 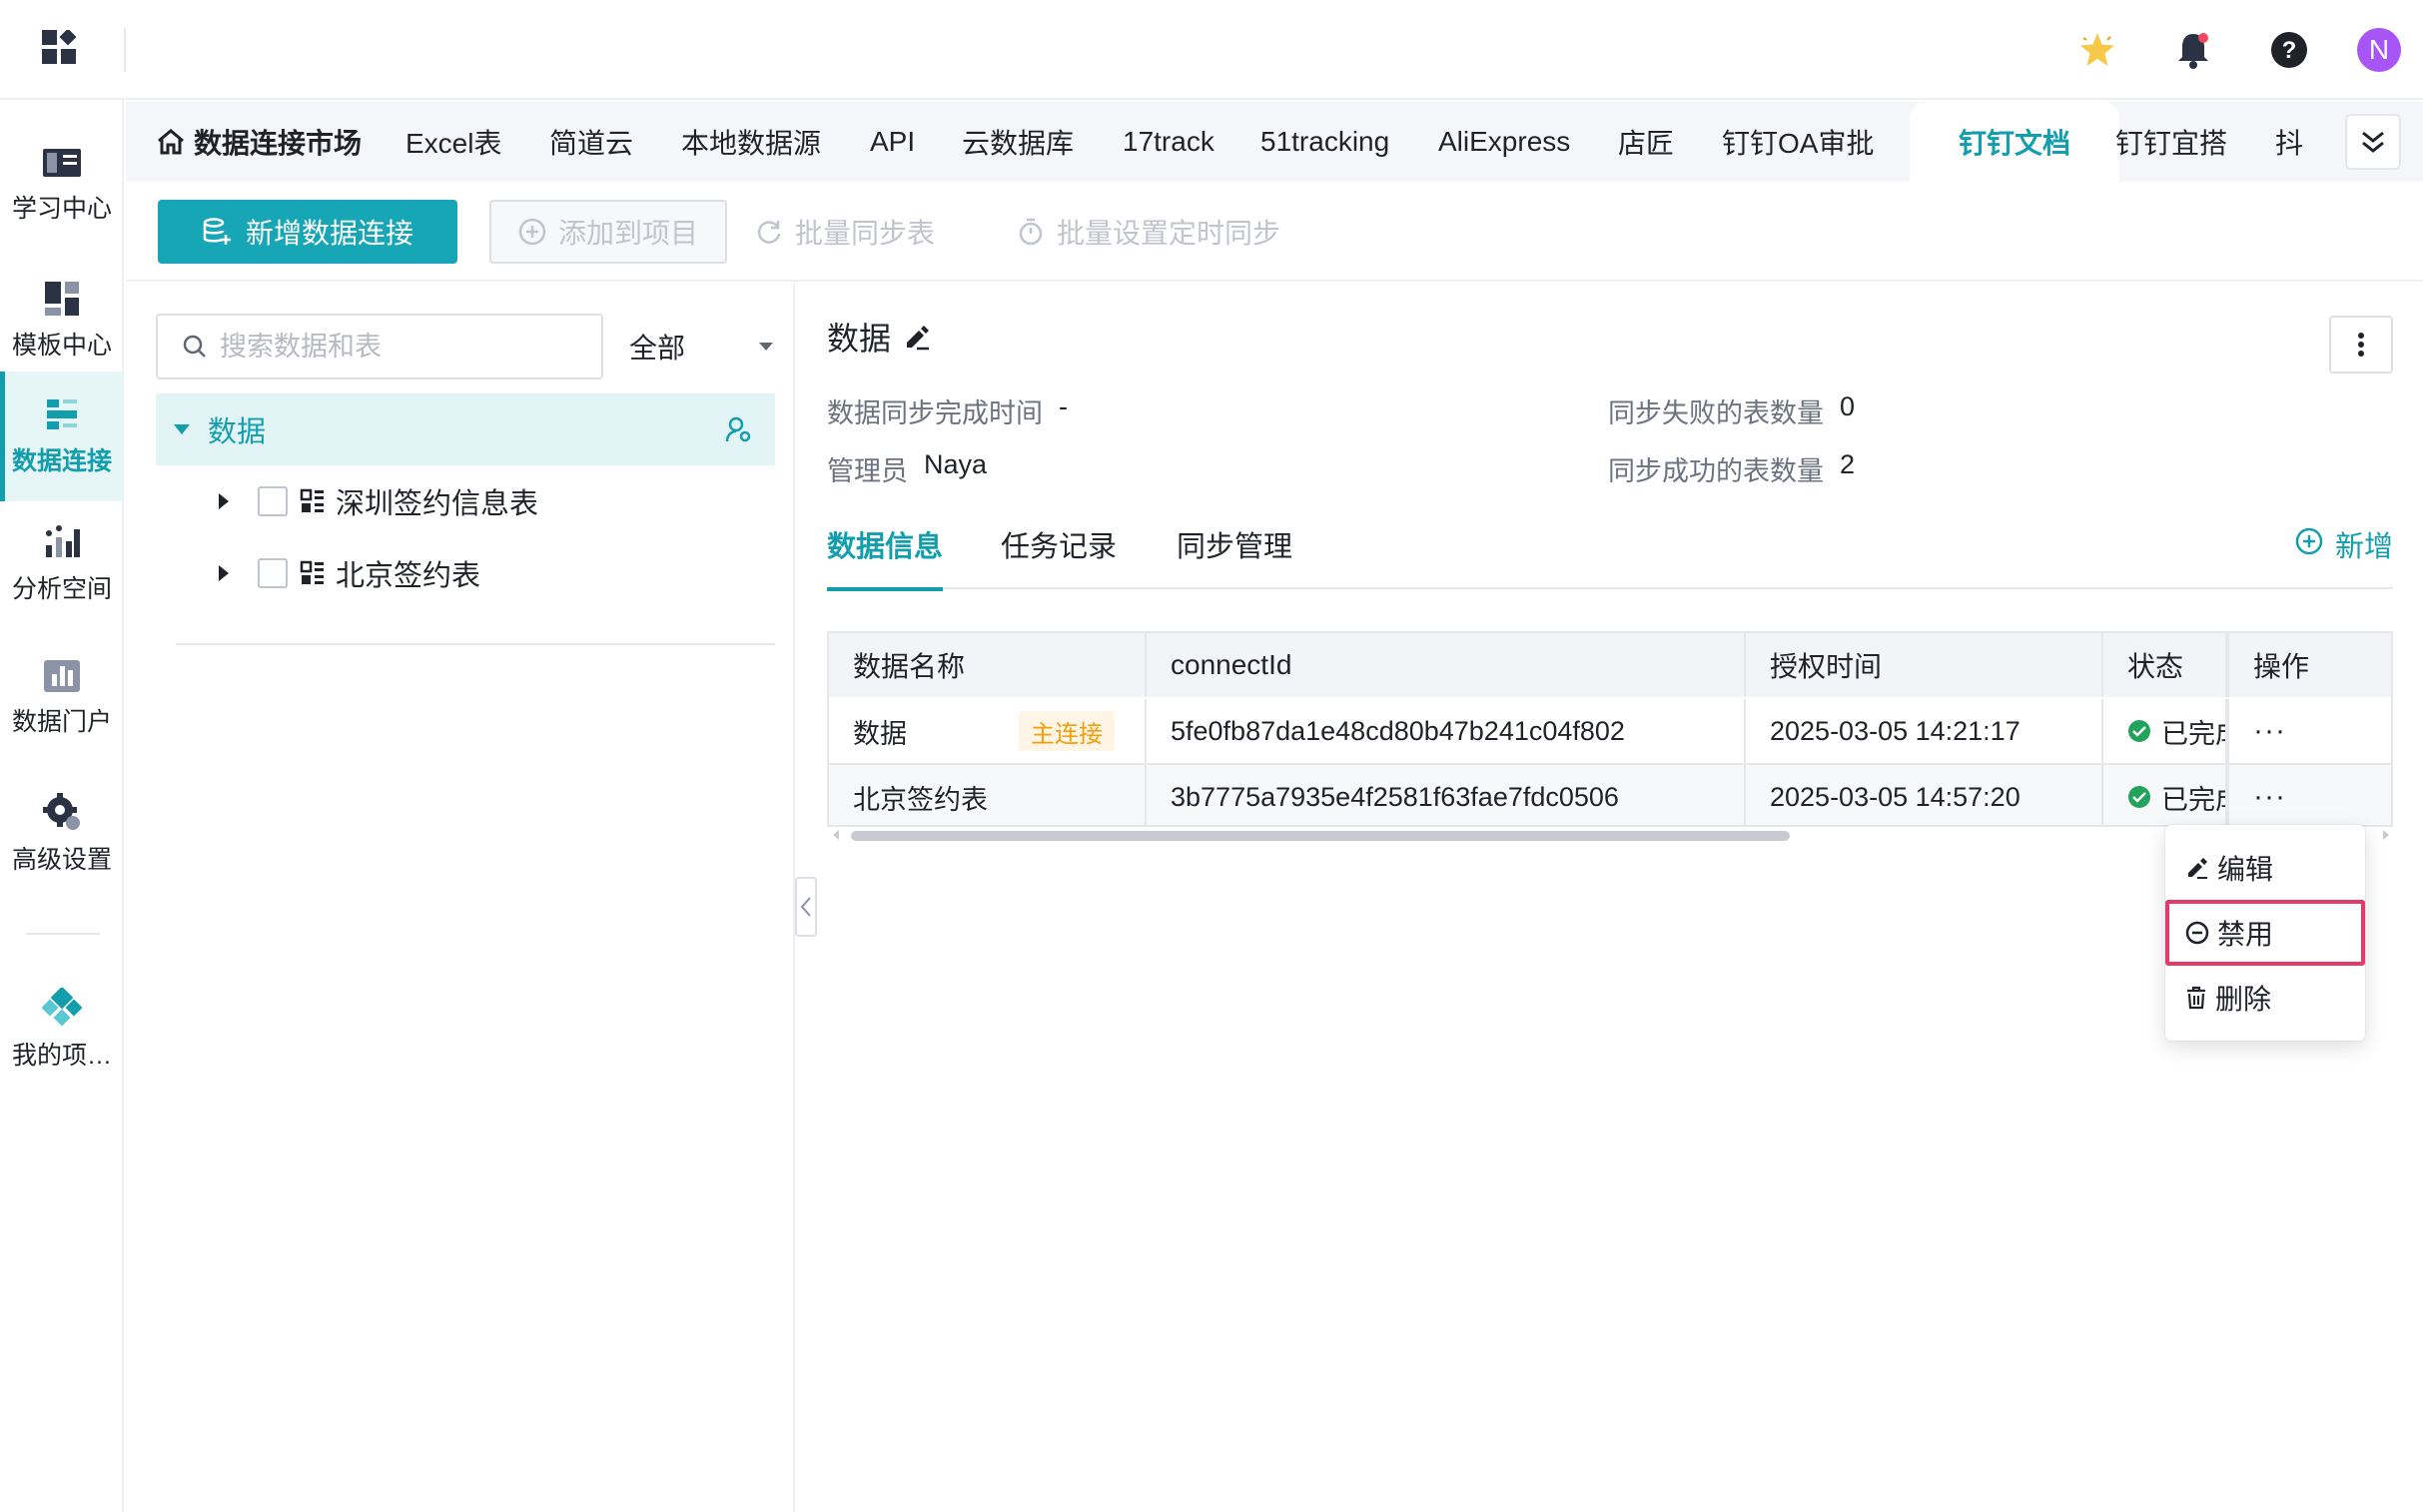 What do you see at coordinates (1067, 731) in the screenshot?
I see `main-connection-badge: 主连接` at bounding box center [1067, 731].